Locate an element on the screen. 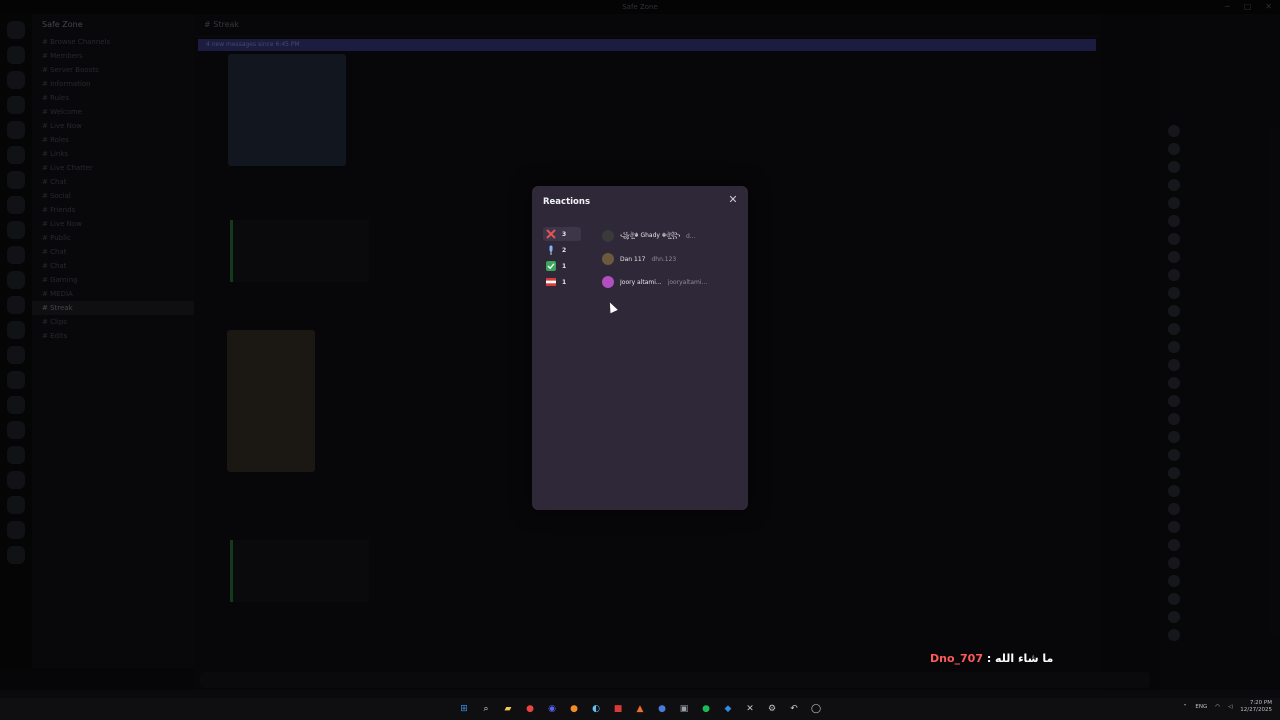  reaction-count: 3 is located at coordinates (564, 234).